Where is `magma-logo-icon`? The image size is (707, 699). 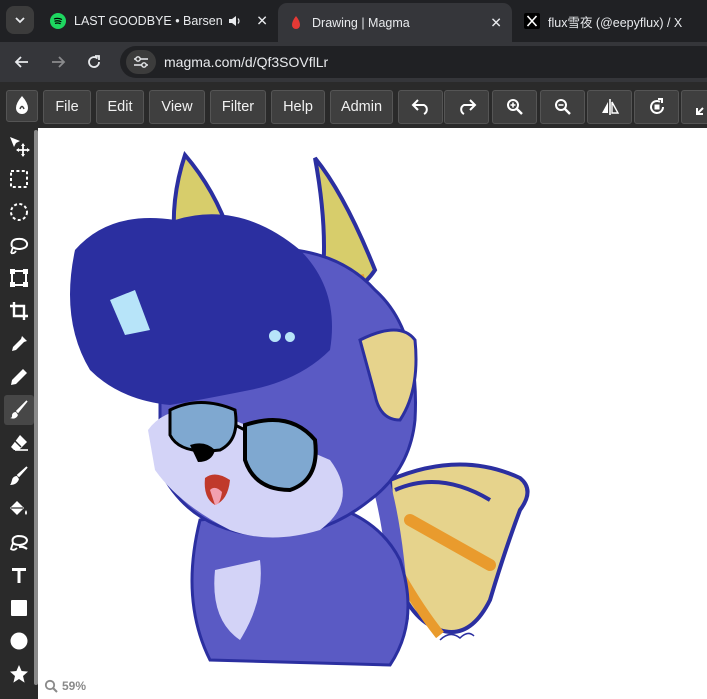 magma-logo-icon is located at coordinates (22, 105).